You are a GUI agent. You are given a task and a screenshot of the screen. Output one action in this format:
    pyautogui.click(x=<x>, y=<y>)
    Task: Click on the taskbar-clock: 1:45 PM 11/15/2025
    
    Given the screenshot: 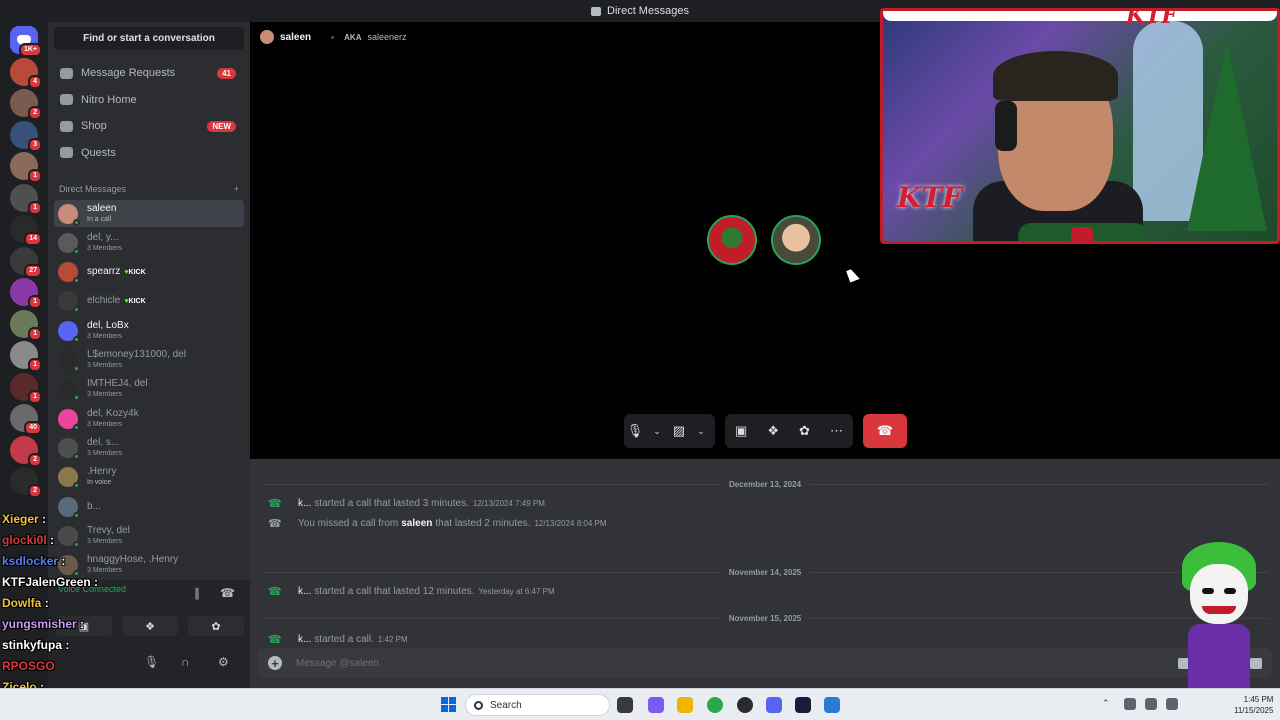 What is the action you would take?
    pyautogui.click(x=1253, y=705)
    